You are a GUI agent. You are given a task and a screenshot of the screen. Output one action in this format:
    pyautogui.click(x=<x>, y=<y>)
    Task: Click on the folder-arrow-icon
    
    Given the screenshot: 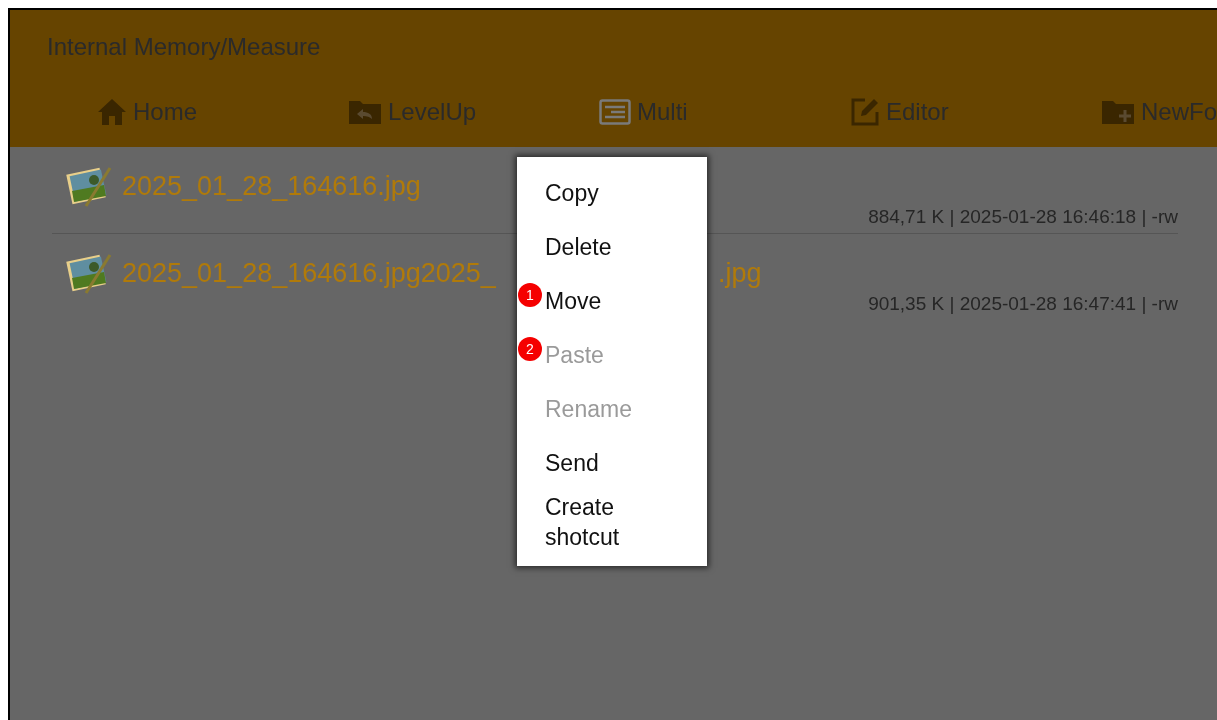 What is the action you would take?
    pyautogui.click(x=365, y=112)
    